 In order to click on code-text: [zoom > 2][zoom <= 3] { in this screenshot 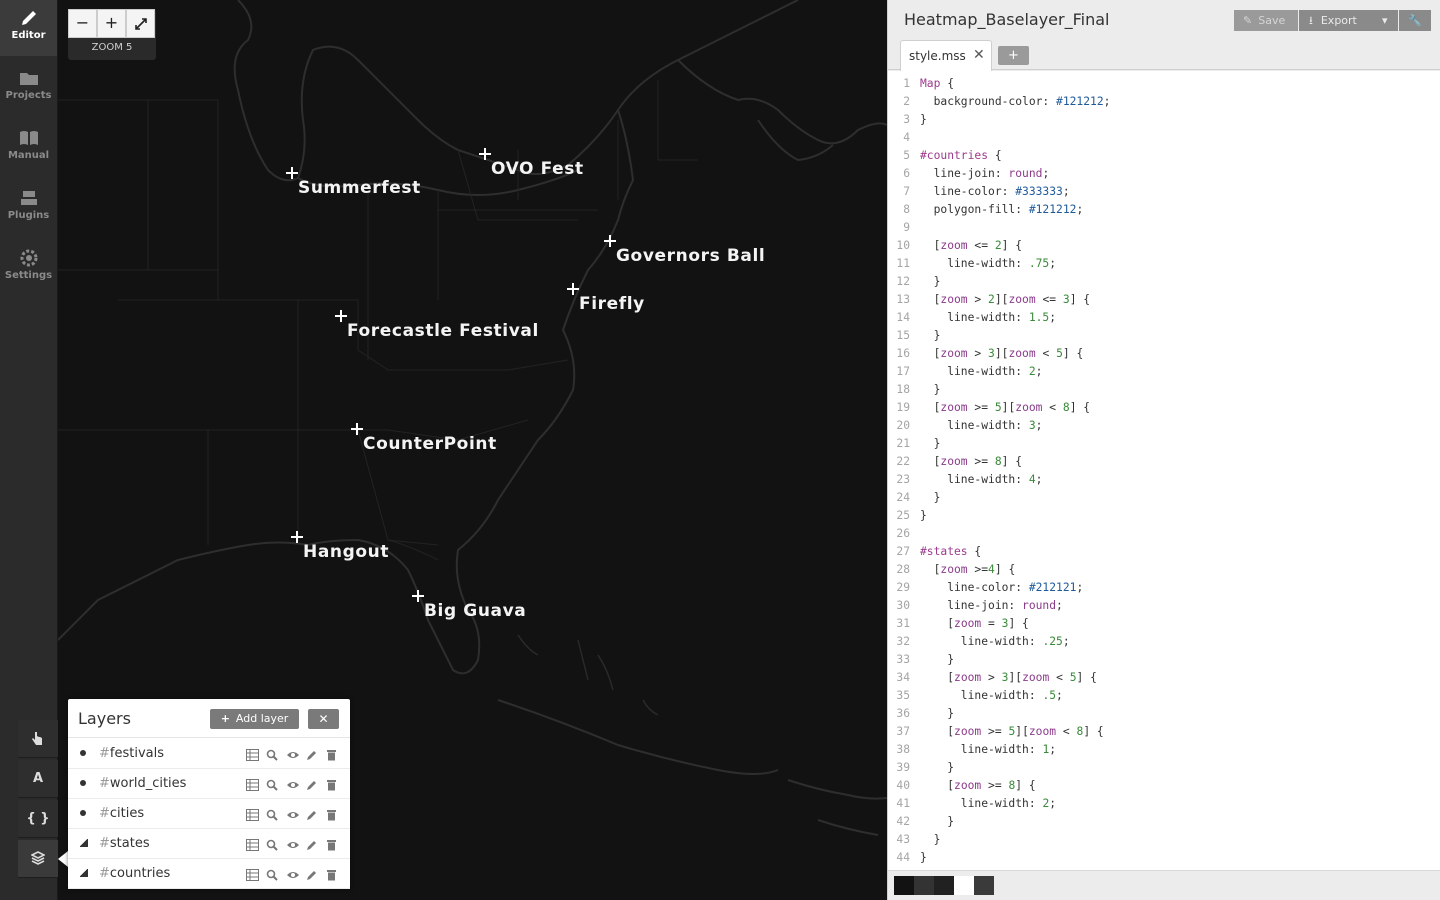, I will do `click(1005, 299)`.